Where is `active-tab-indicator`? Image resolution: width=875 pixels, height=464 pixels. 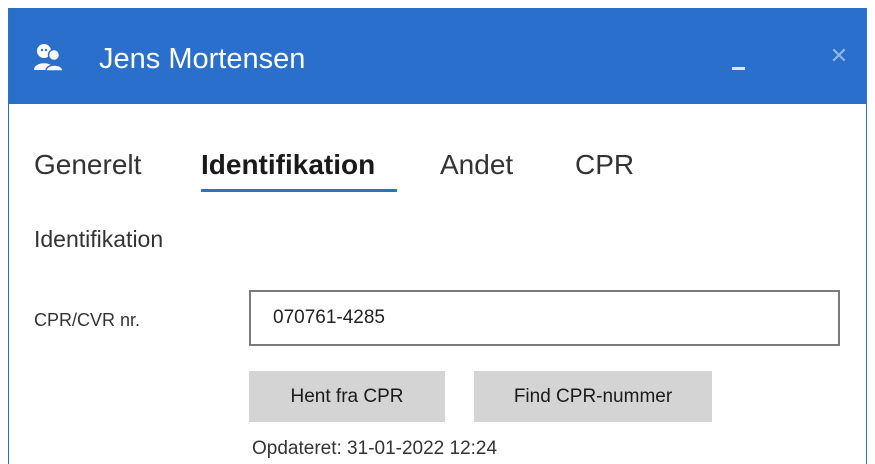 active-tab-indicator is located at coordinates (299, 190).